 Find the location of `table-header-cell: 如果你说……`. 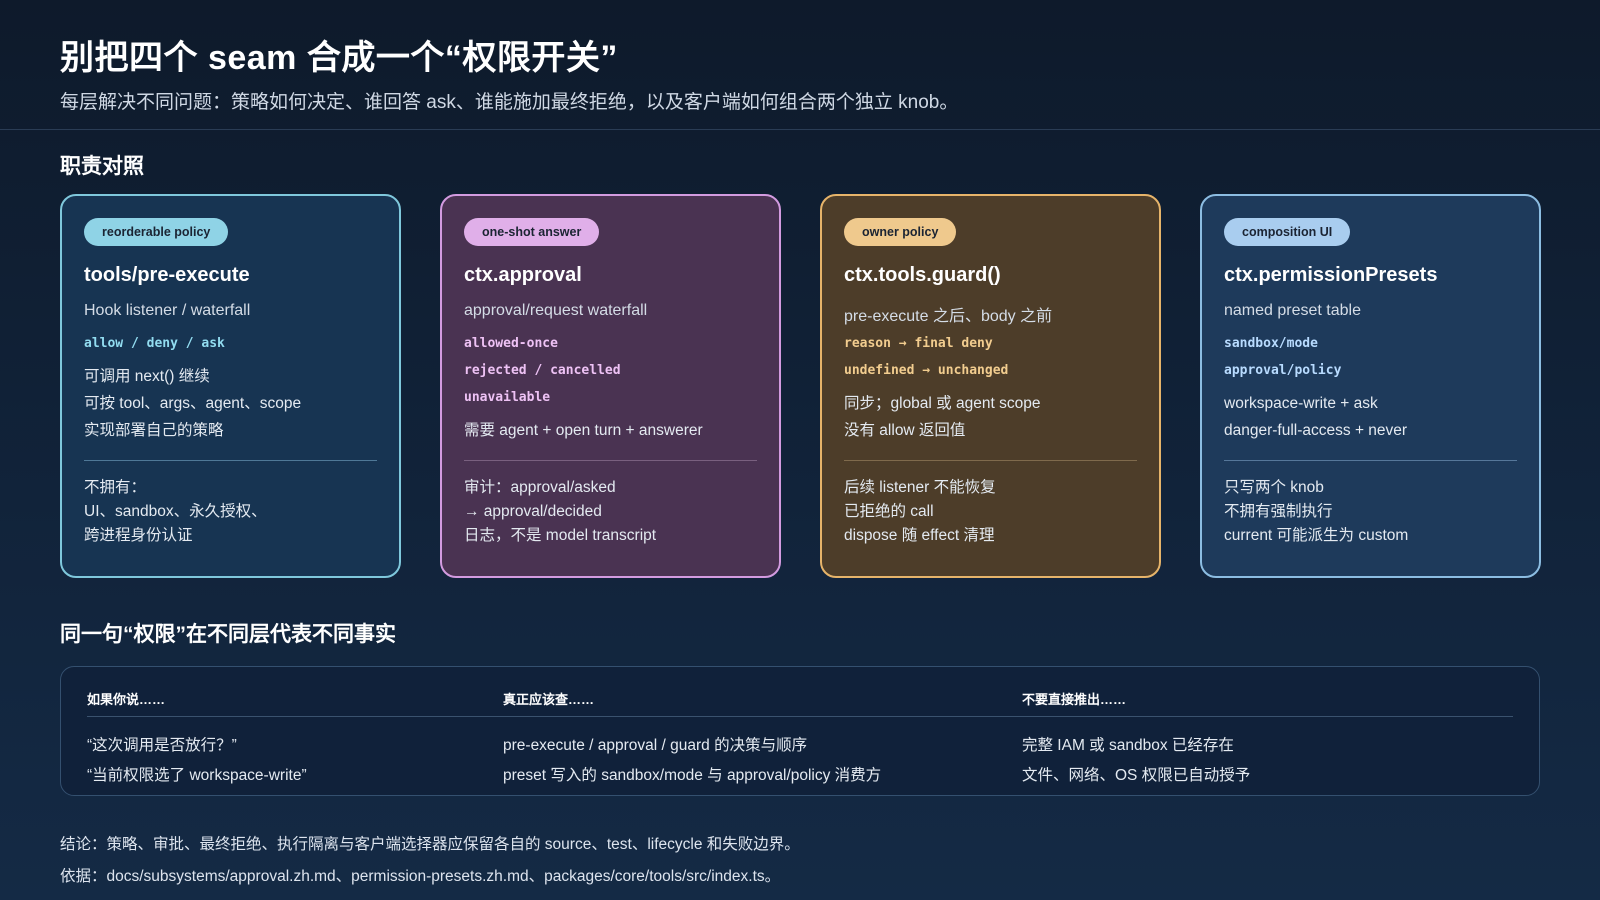

table-header-cell: 如果你说…… is located at coordinates (126, 699).